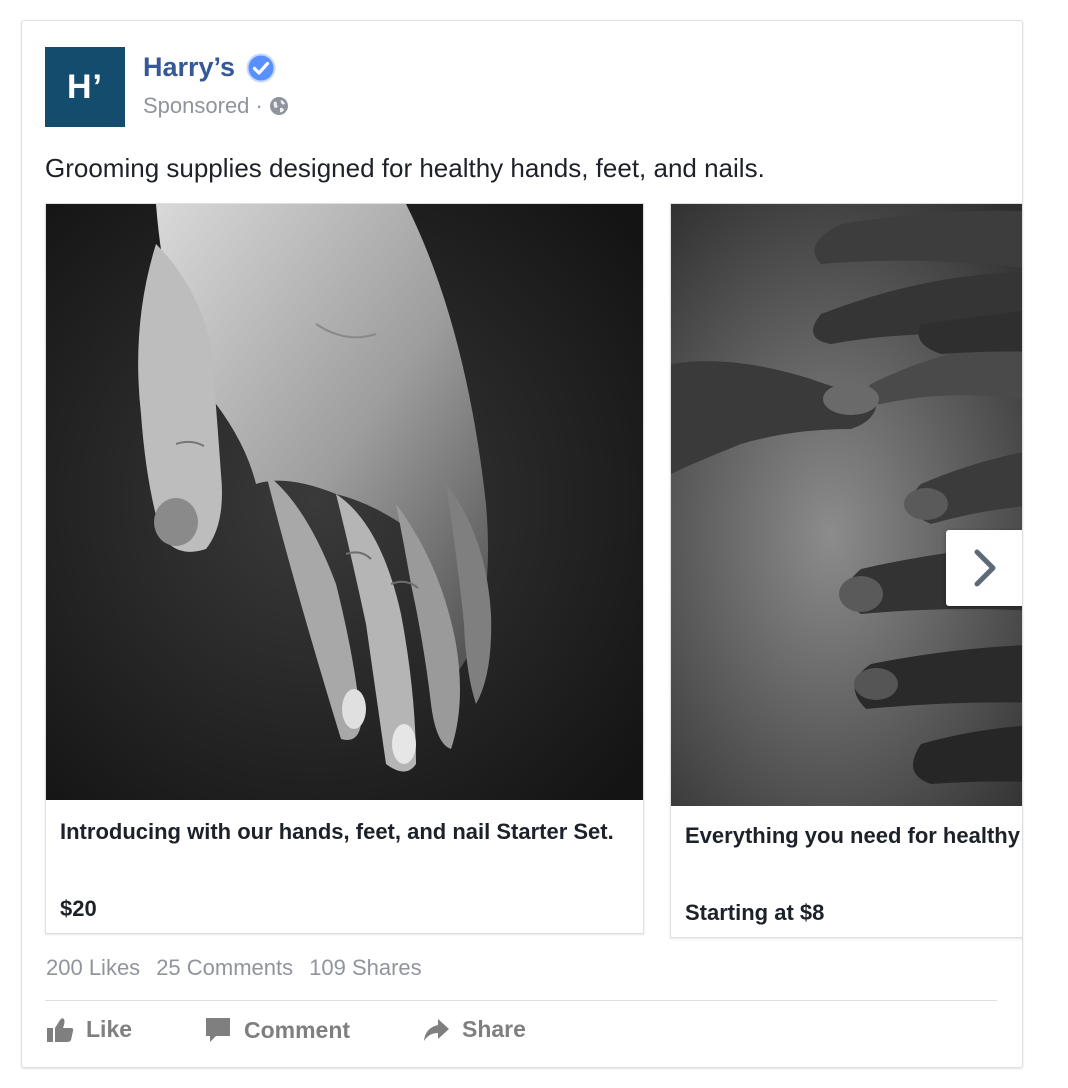 This screenshot has height=1088, width=1068. I want to click on engagement-stats: 200 Likes 25 Comments 109 Shares, so click(234, 968).